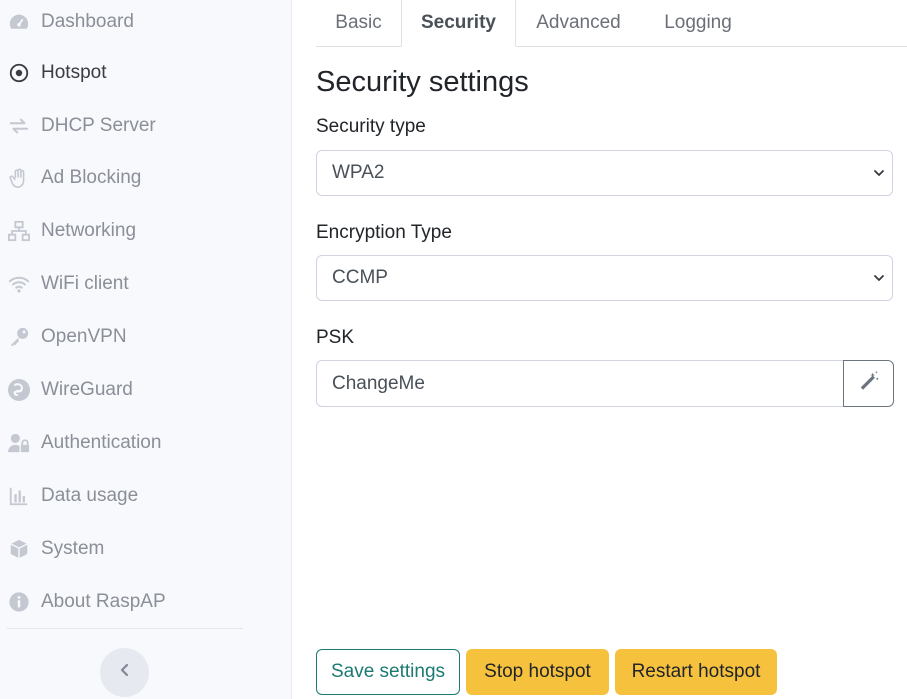 This screenshot has width=907, height=699. I want to click on chart-bar-icon, so click(19, 496).